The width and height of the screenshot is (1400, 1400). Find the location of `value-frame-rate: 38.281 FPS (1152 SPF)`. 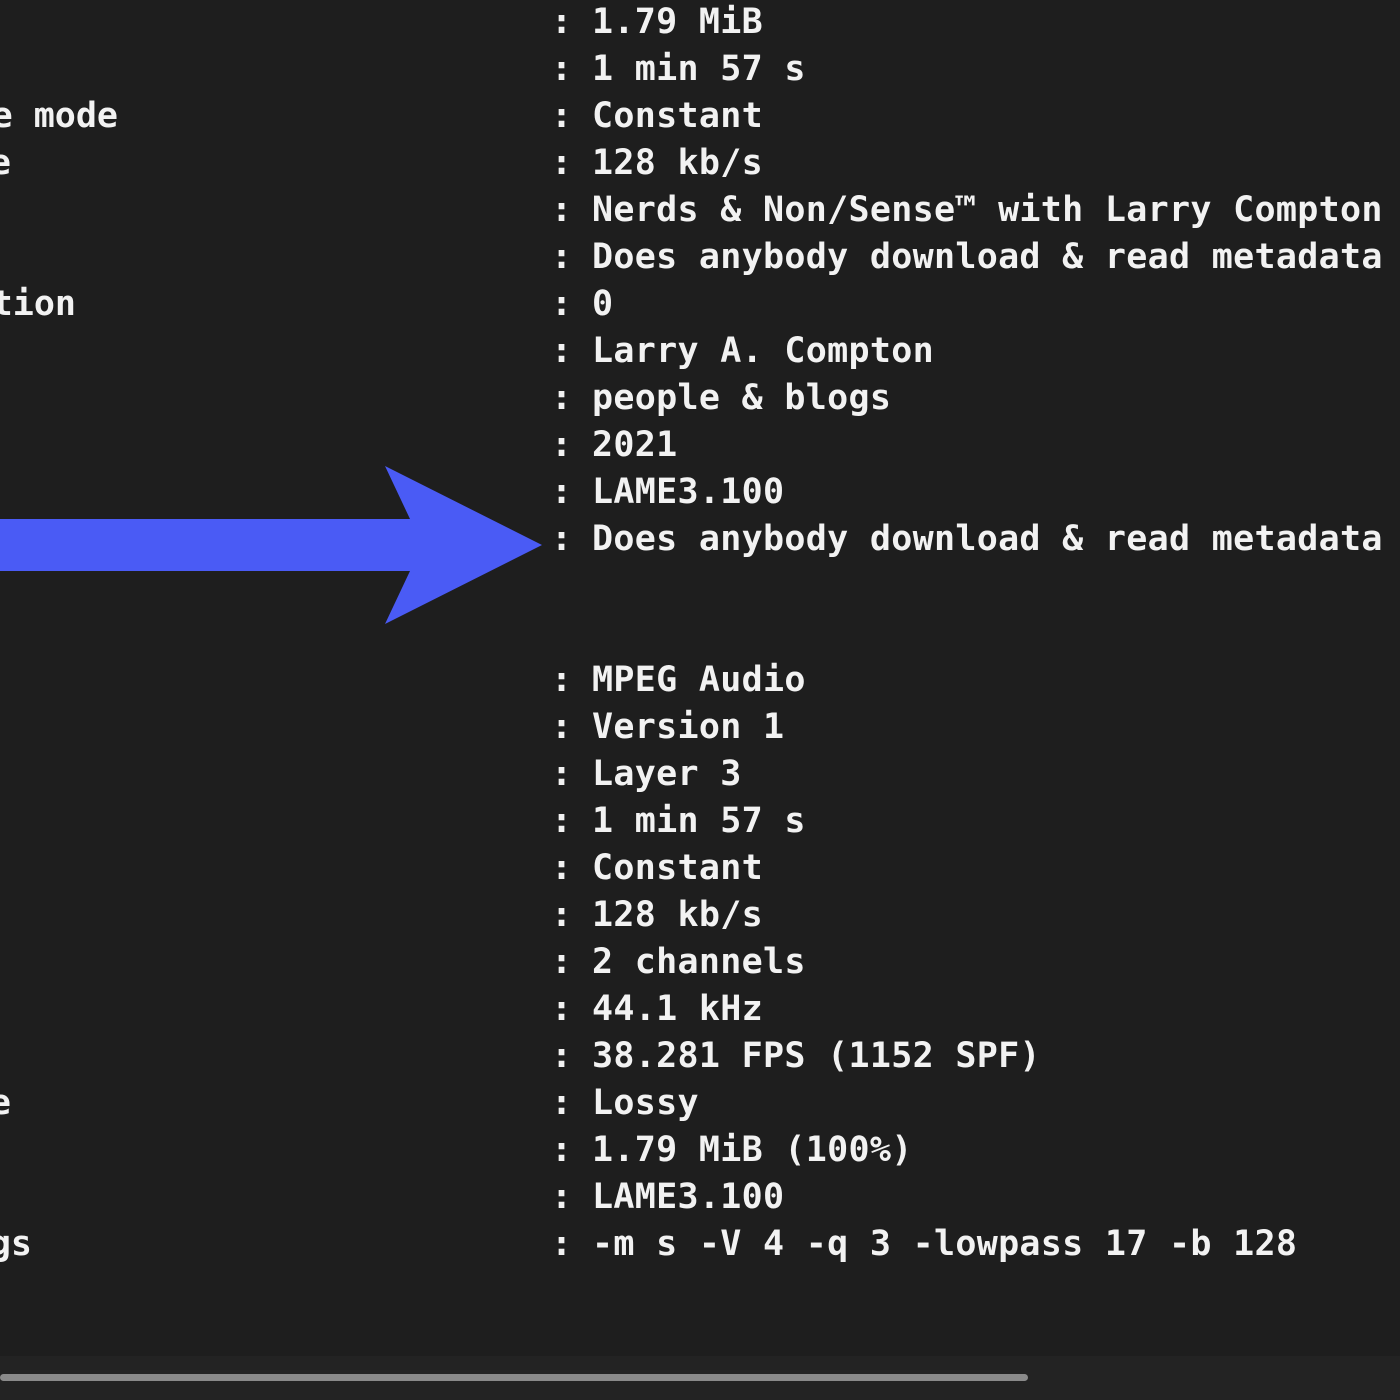

value-frame-rate: 38.281 FPS (1152 SPF) is located at coordinates (816, 1056).